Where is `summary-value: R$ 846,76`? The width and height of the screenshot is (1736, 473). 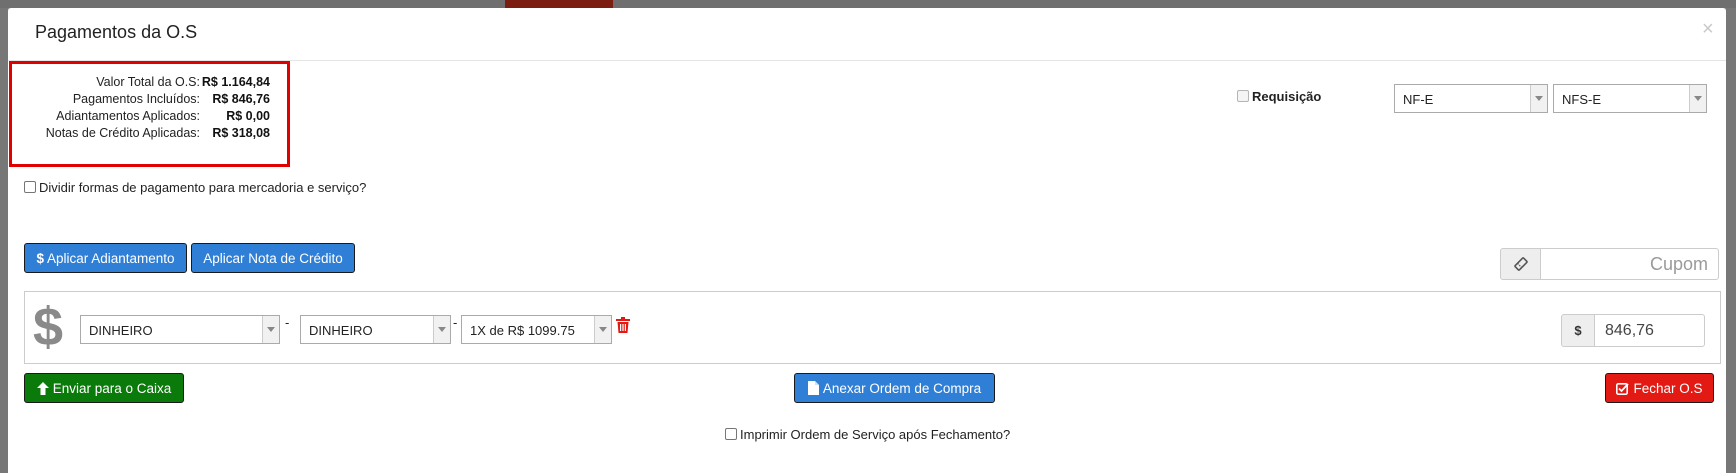 summary-value: R$ 846,76 is located at coordinates (241, 99).